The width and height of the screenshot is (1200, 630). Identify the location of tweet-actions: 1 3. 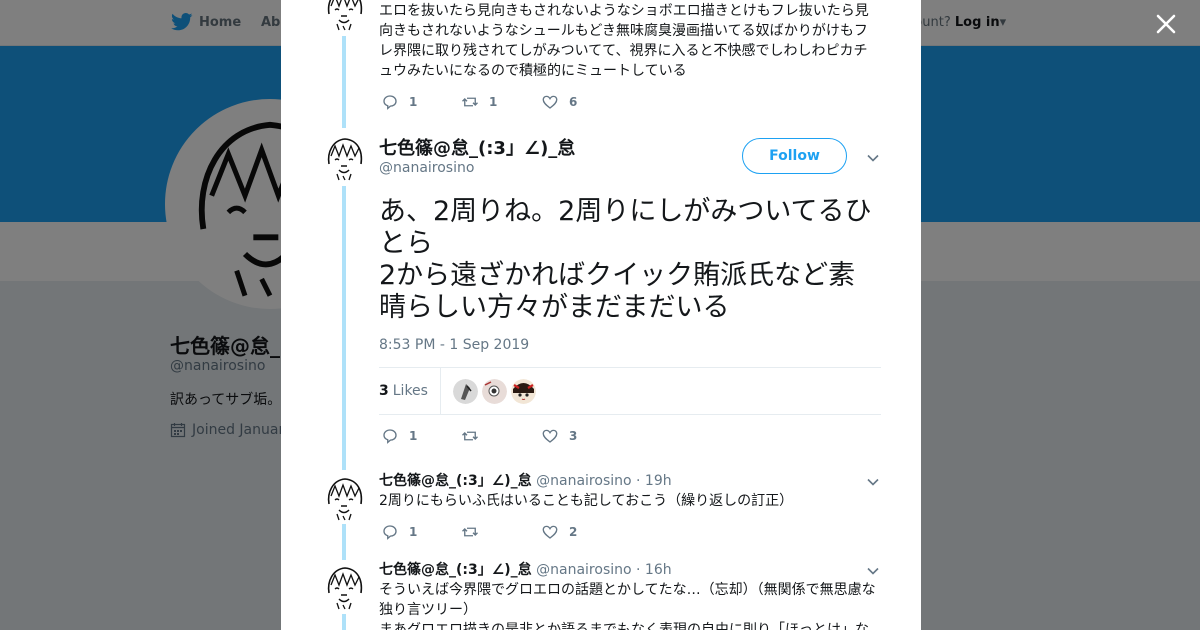
(501, 436).